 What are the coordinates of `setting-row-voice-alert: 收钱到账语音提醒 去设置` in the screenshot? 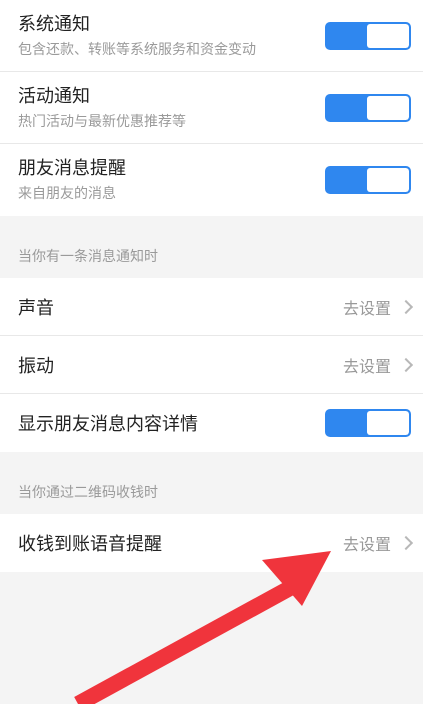 It's located at (211, 543).